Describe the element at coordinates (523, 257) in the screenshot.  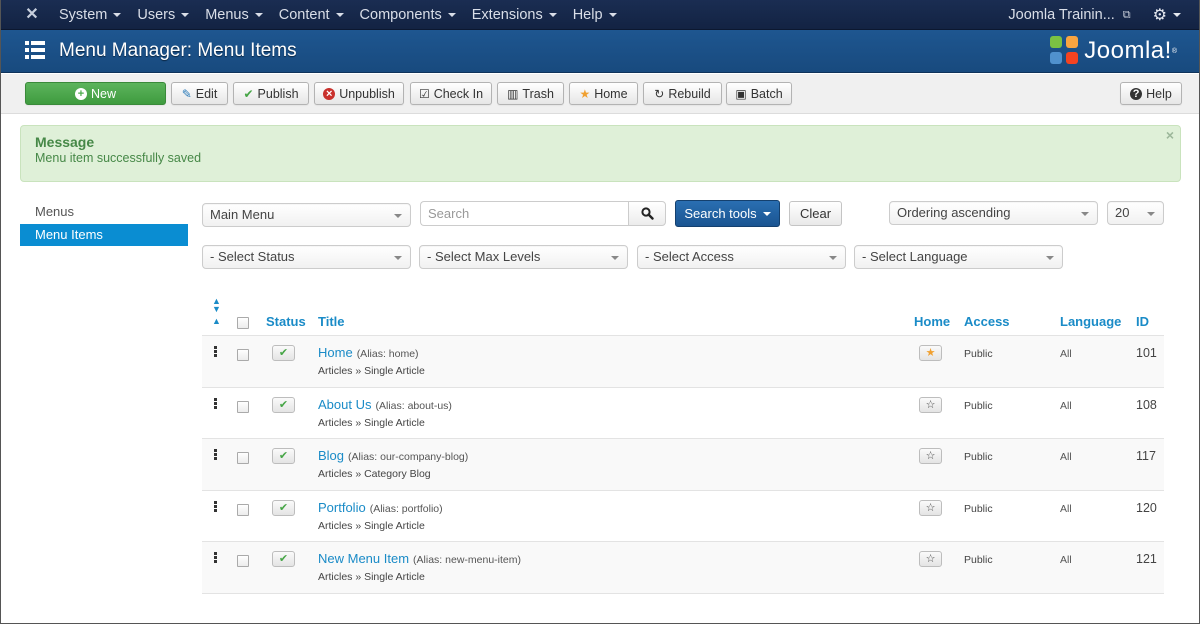
I see `max-levels-select: - Select Max Levels` at that location.